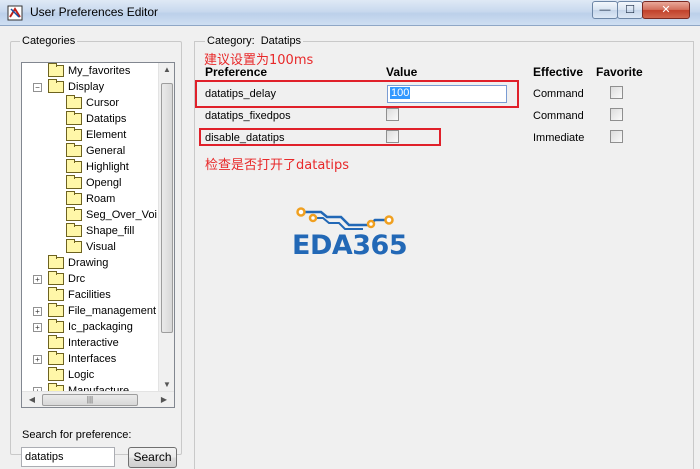 This screenshot has height=469, width=700. I want to click on tree-item-interfaces: + Interfaces, so click(91, 359).